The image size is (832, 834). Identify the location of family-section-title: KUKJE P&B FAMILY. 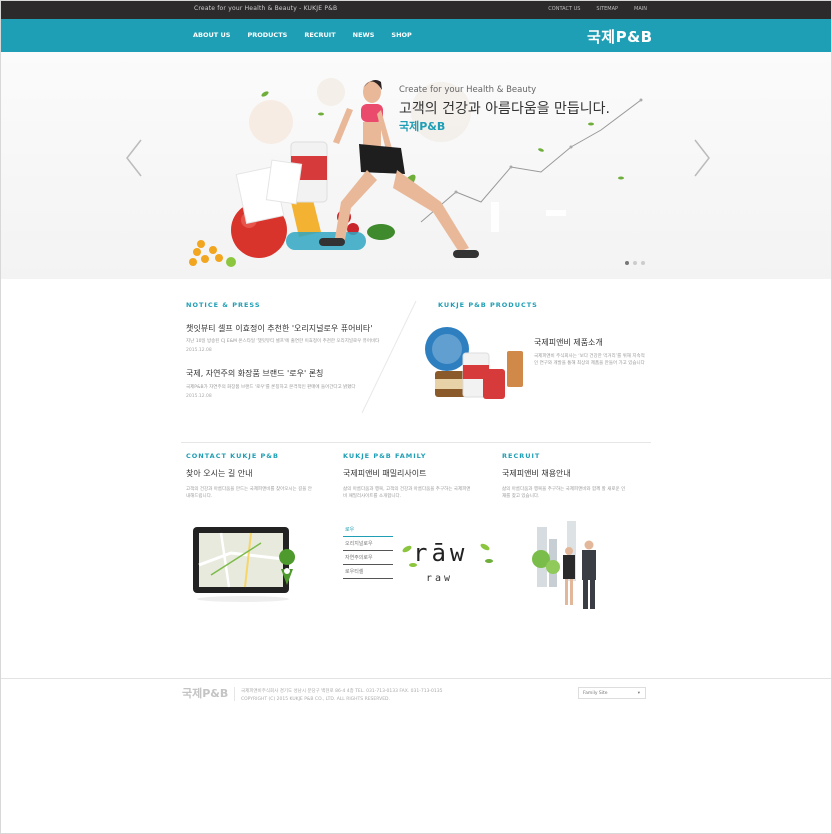
(385, 456).